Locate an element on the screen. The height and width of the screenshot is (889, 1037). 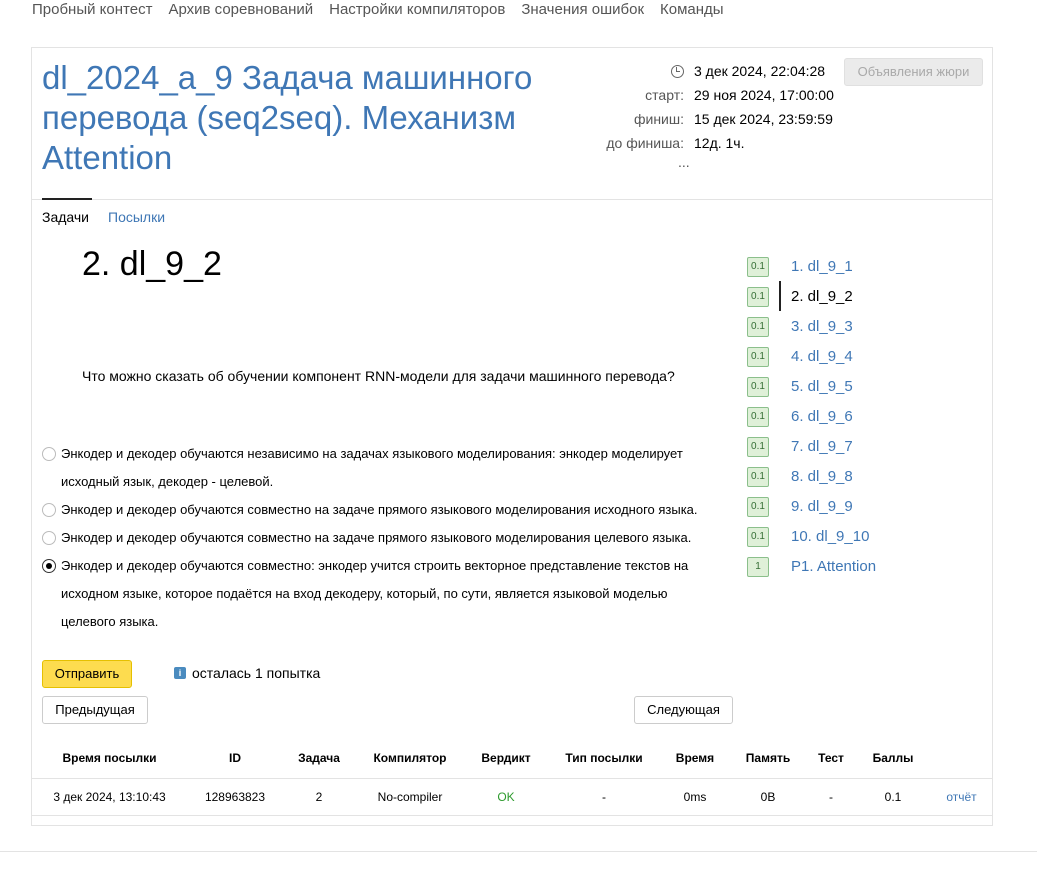
previous-problem-button: Предыдущая is located at coordinates (95, 710).